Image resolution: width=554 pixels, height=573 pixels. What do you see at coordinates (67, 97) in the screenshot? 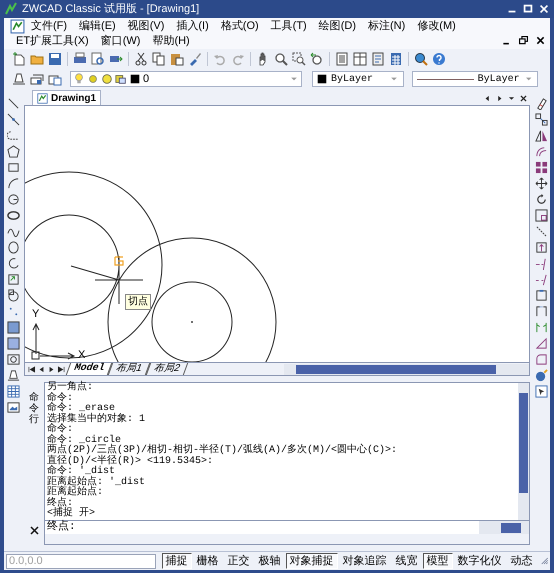
I see `document-tab: Drawing1` at bounding box center [67, 97].